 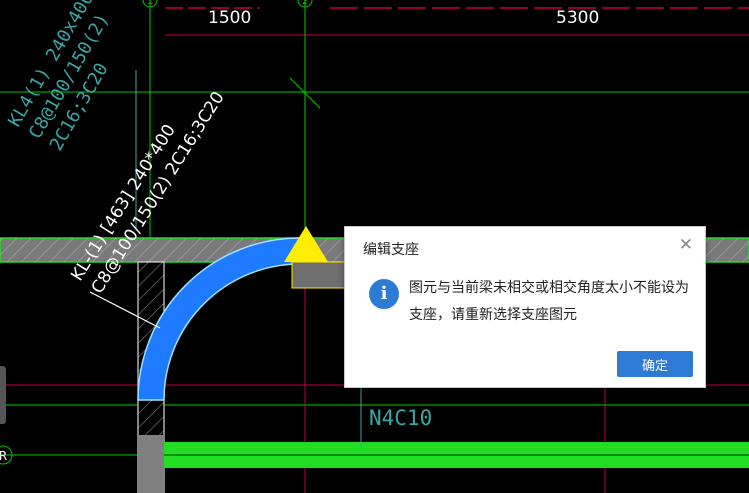 What do you see at coordinates (3, 456) in the screenshot?
I see `svg-text: R` at bounding box center [3, 456].